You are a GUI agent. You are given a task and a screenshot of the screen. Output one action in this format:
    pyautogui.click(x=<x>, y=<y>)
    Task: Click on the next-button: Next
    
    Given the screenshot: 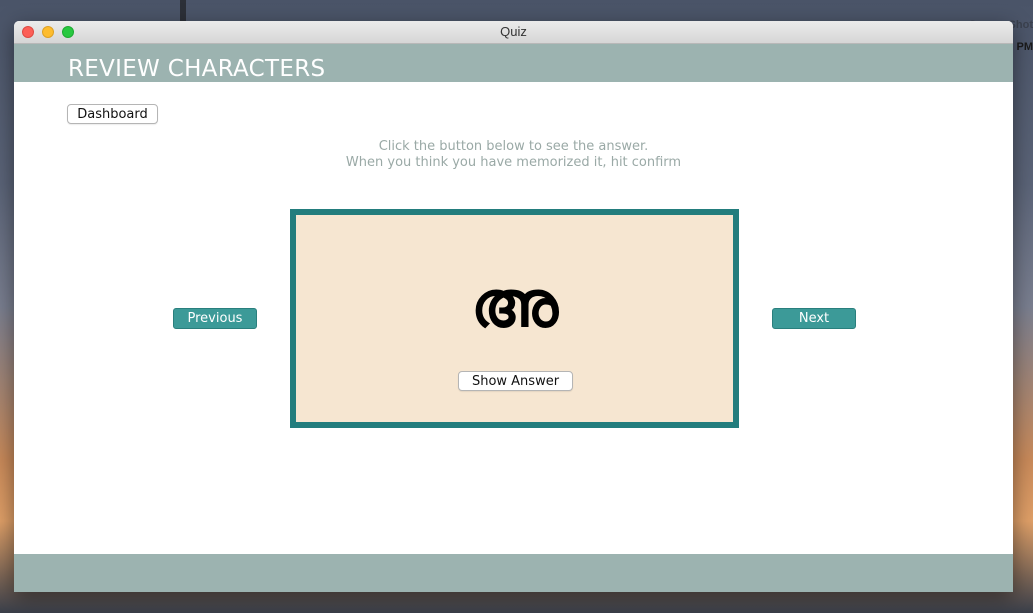 What is the action you would take?
    pyautogui.click(x=814, y=318)
    